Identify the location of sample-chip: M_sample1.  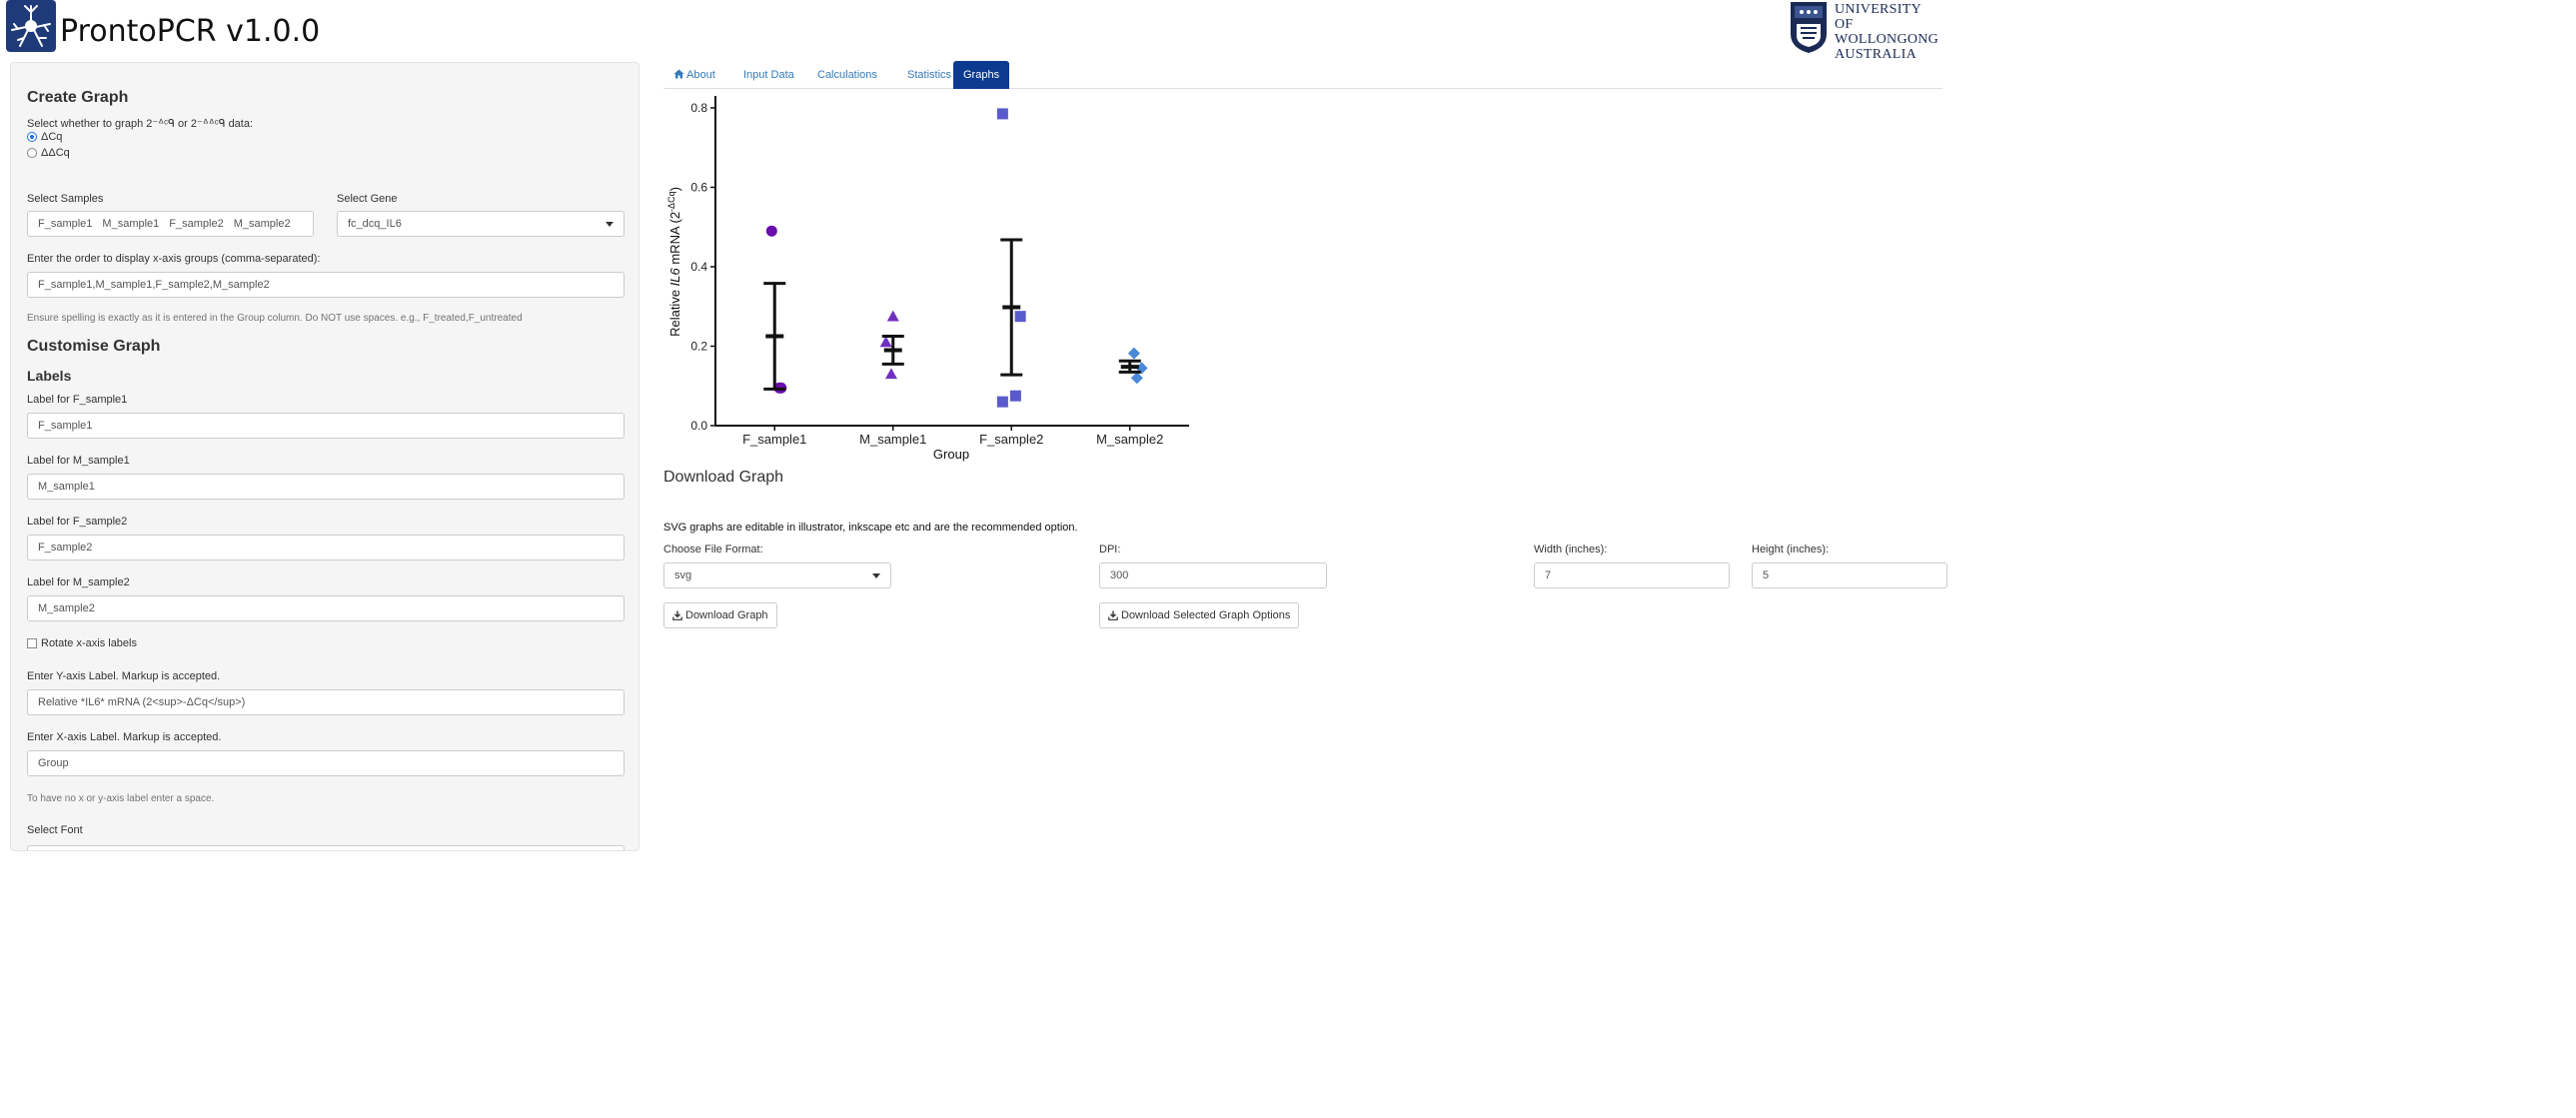
(130, 224).